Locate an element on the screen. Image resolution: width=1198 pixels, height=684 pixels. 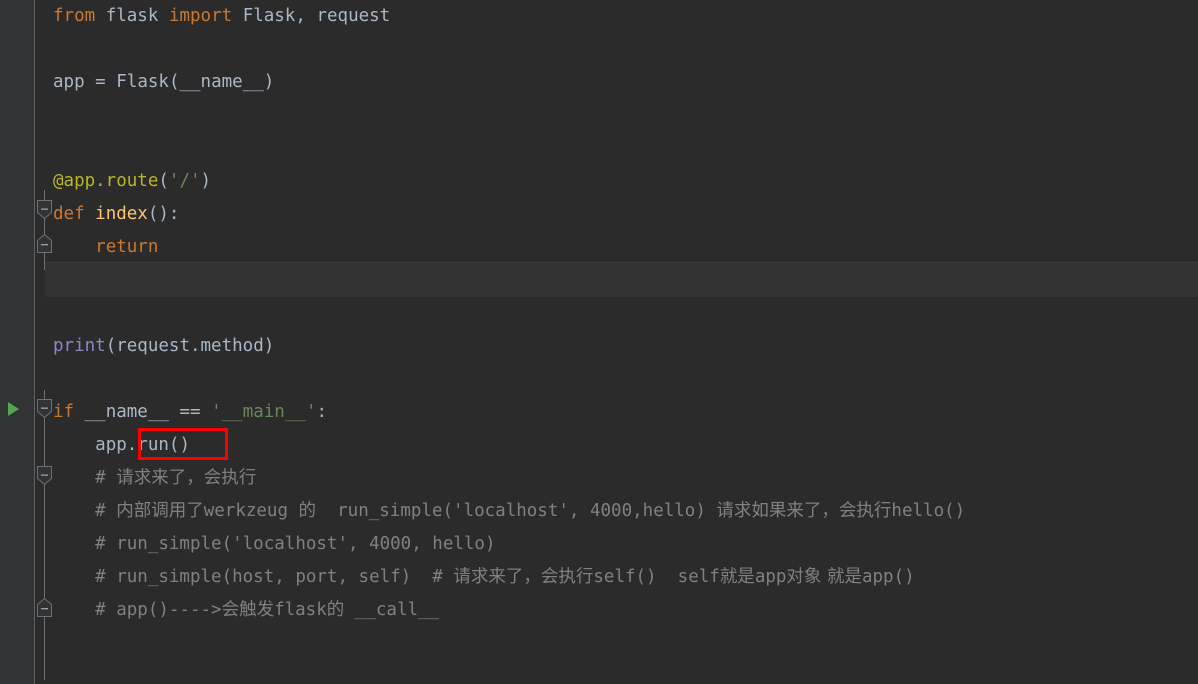
code-line: @app.route('/') is located at coordinates (132, 181).